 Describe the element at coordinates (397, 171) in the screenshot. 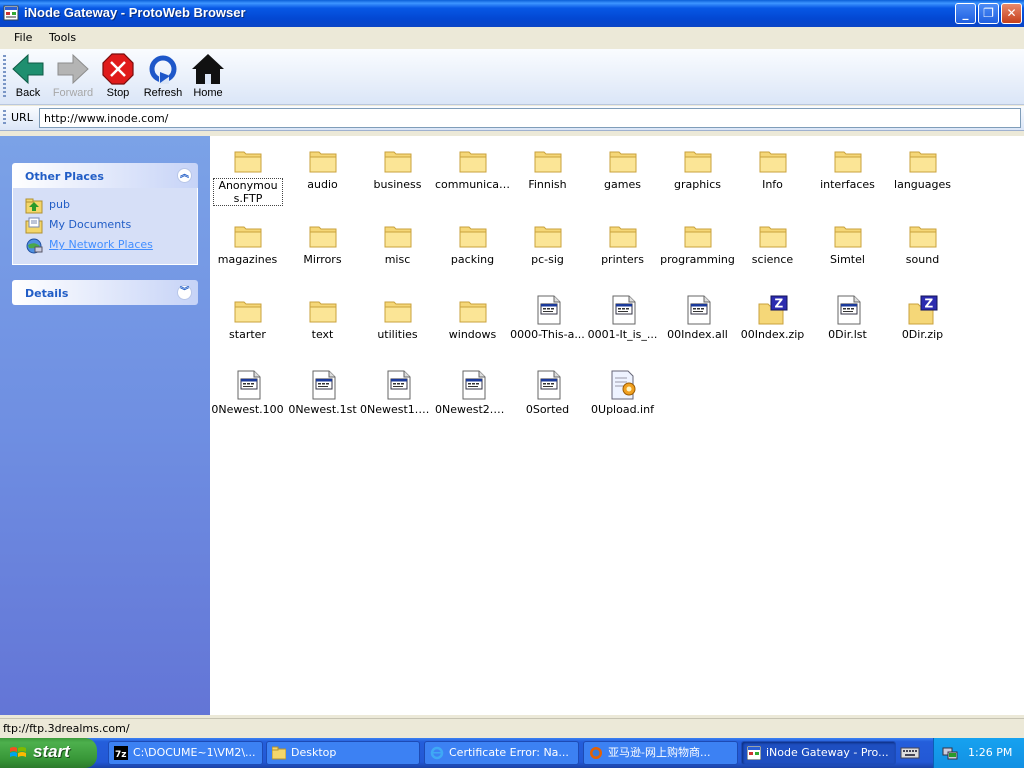

I see `folder-item: business` at that location.